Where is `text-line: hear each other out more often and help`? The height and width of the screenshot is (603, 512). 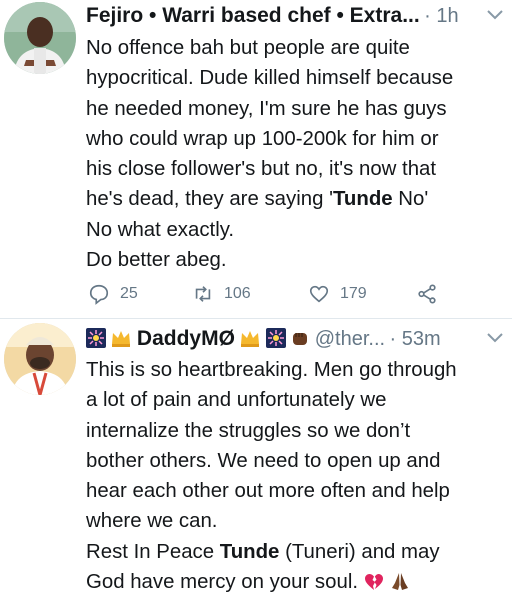 text-line: hear each other out more often and help is located at coordinates (268, 491).